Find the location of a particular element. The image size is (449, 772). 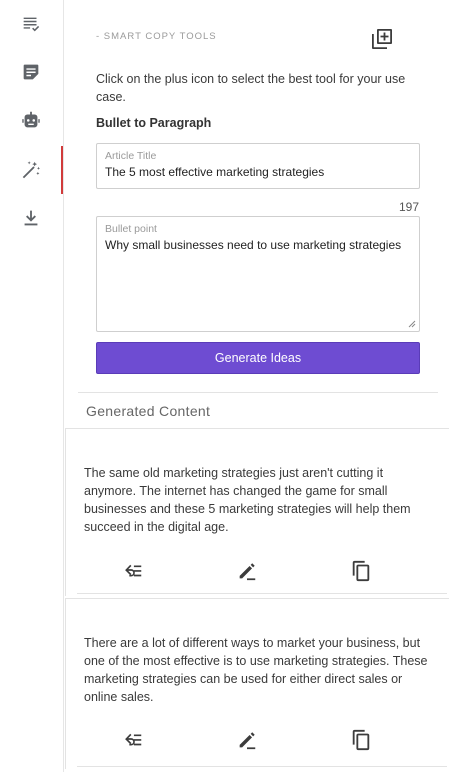

robot-icon is located at coordinates (31, 119).